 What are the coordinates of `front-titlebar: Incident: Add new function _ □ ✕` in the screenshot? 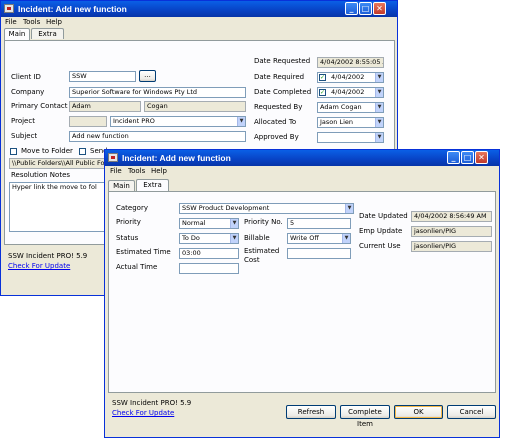 It's located at (302, 158).